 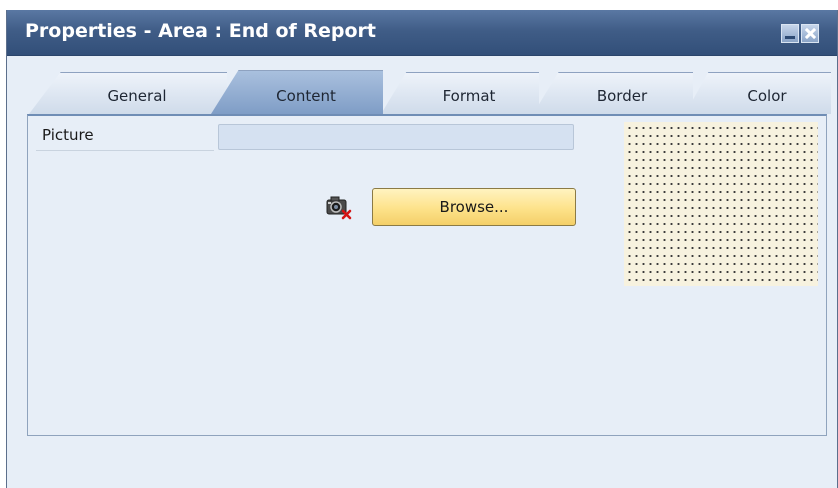 I want to click on tab-label-border: Border, so click(x=622, y=96).